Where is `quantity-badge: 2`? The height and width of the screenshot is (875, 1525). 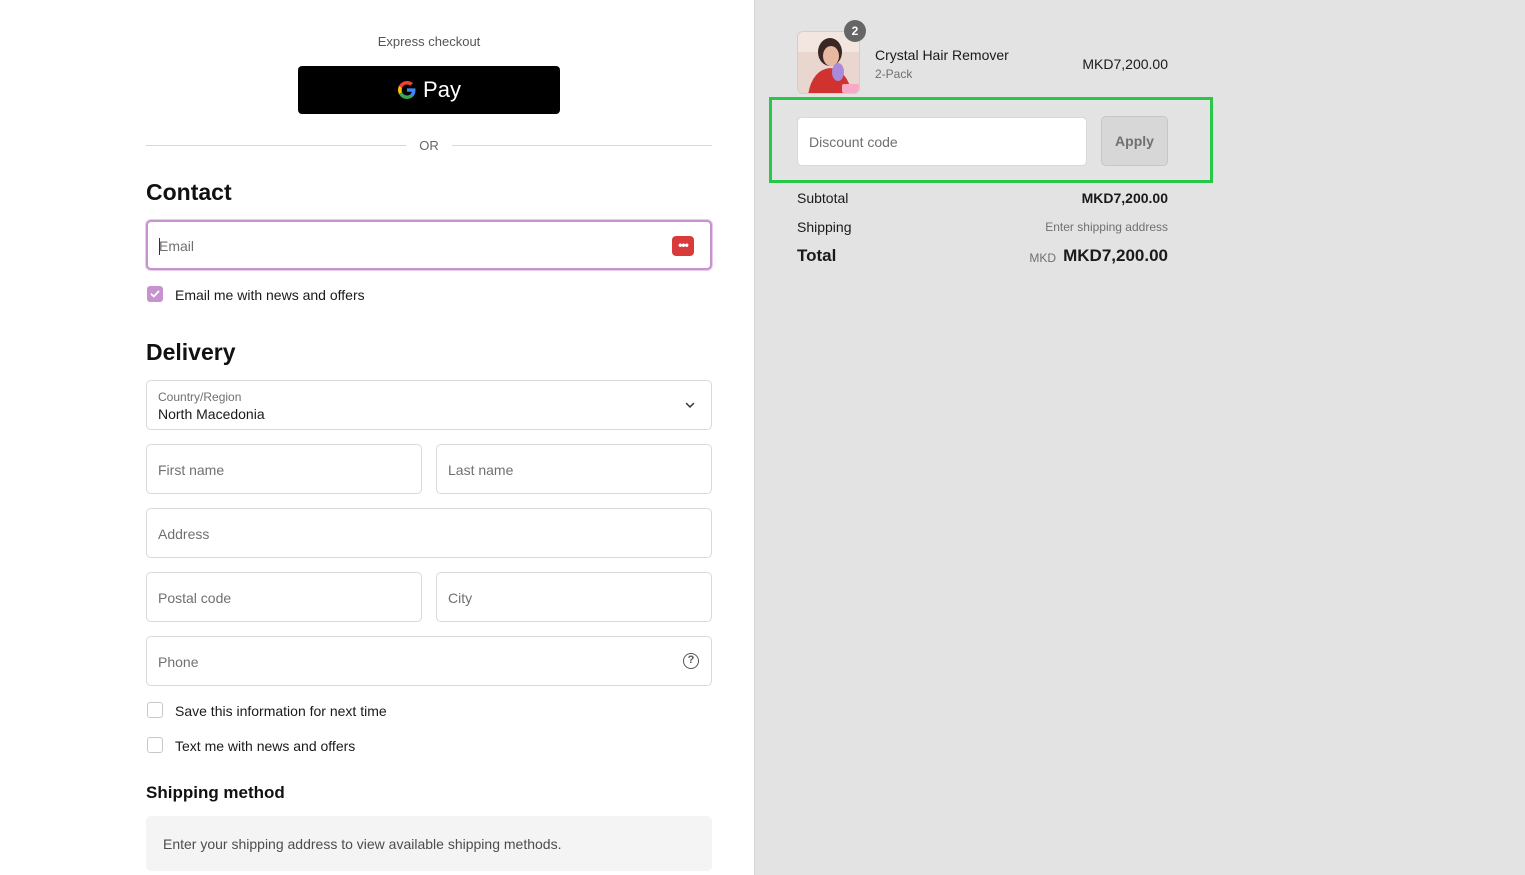 quantity-badge: 2 is located at coordinates (855, 31).